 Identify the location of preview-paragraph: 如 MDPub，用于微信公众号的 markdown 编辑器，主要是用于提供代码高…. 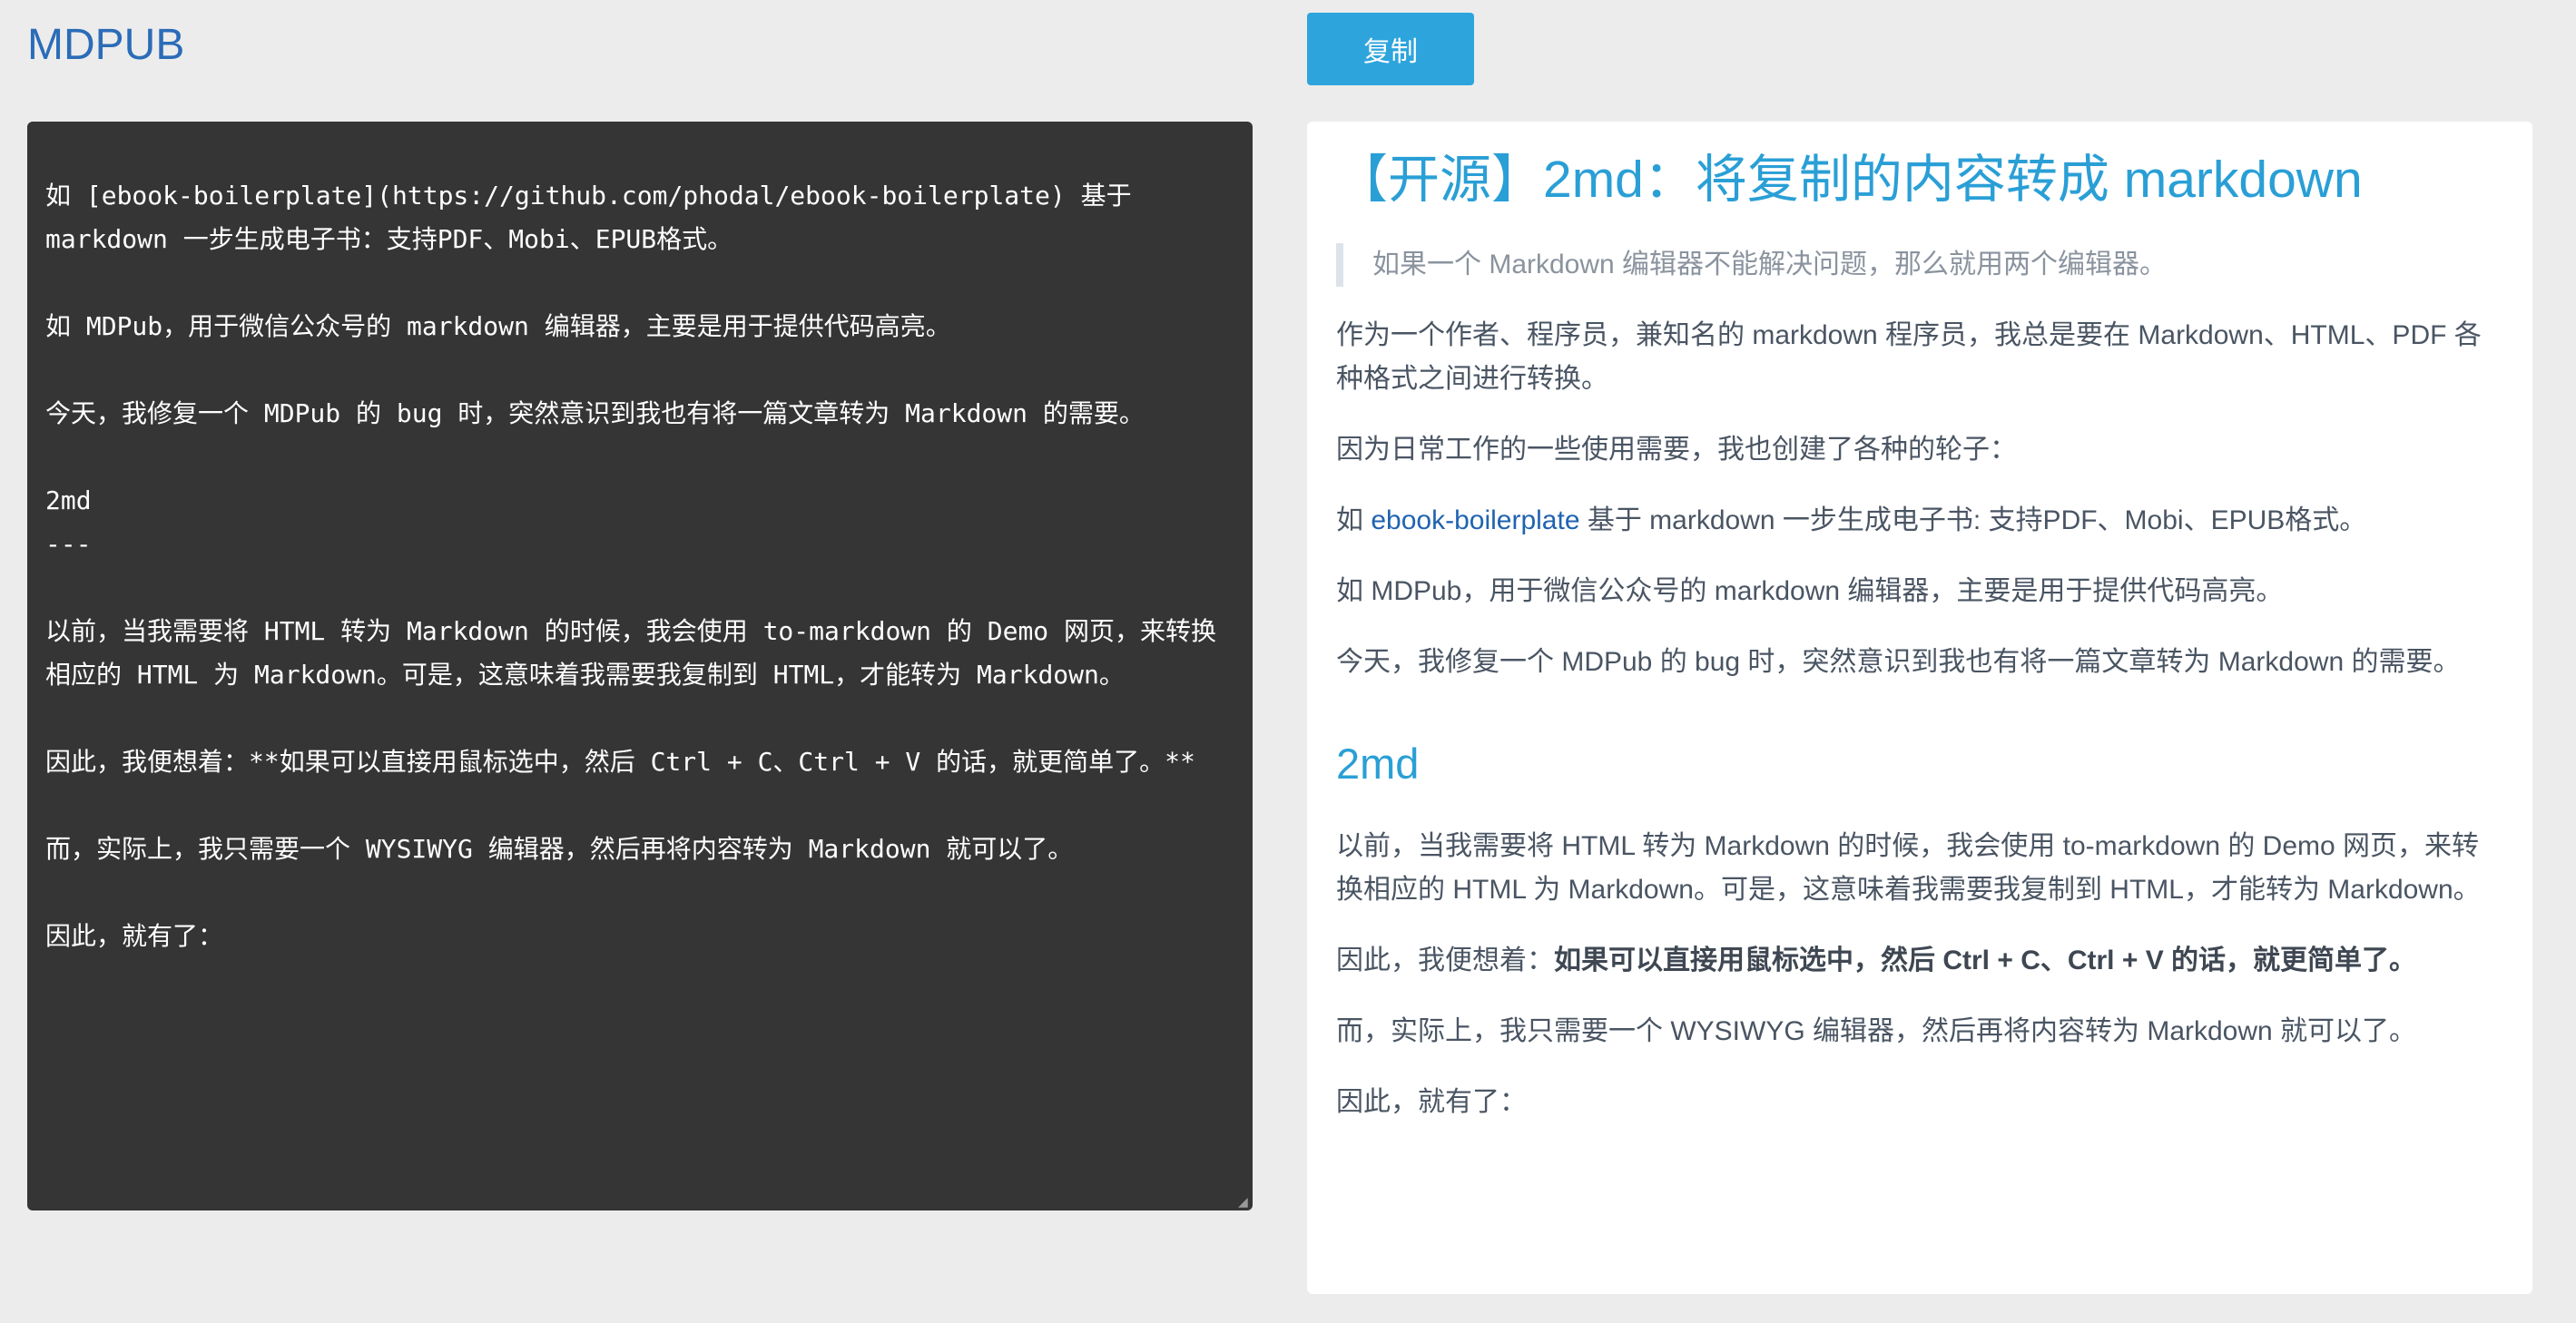
(1810, 591).